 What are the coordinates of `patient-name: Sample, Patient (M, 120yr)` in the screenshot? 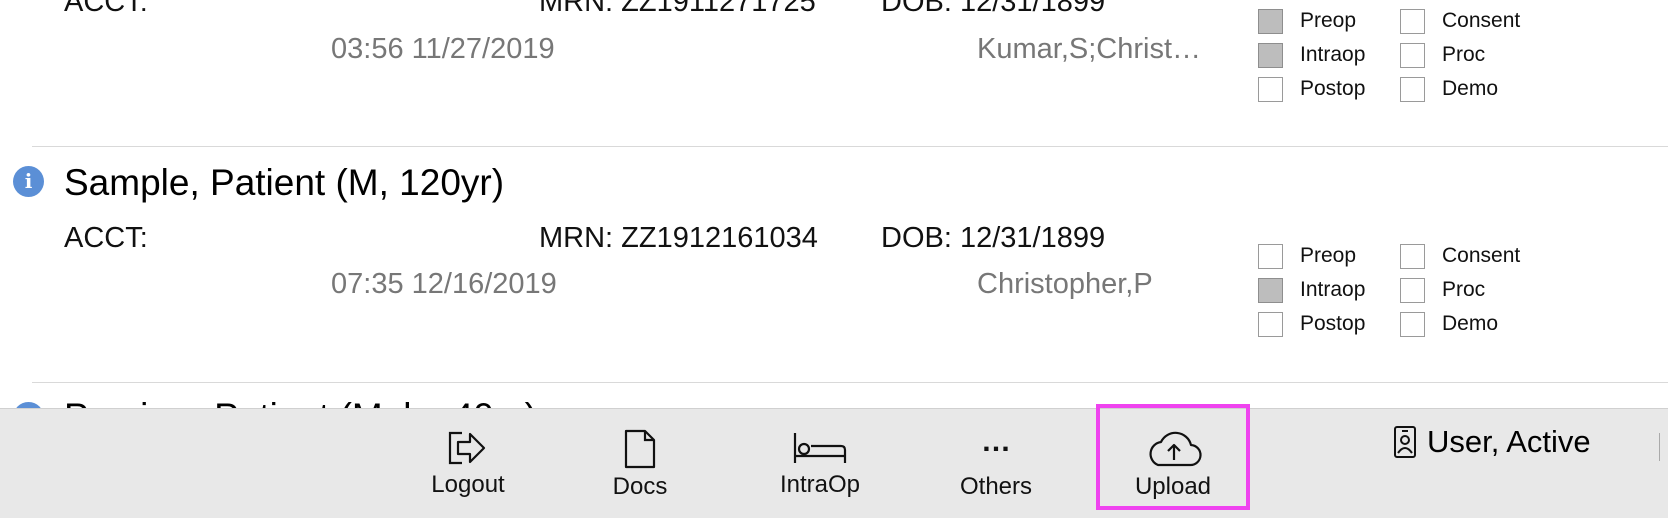 It's located at (284, 183).